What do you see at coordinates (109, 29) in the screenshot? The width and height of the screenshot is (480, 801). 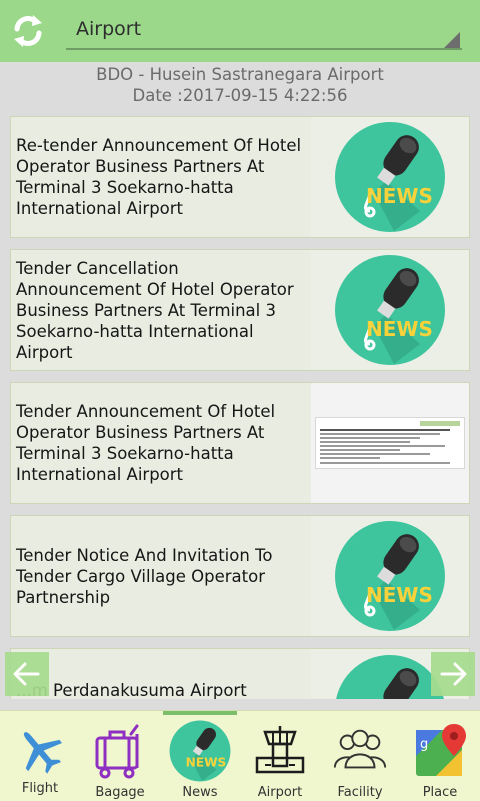 I see `dropdown-selected-label: Airport` at bounding box center [109, 29].